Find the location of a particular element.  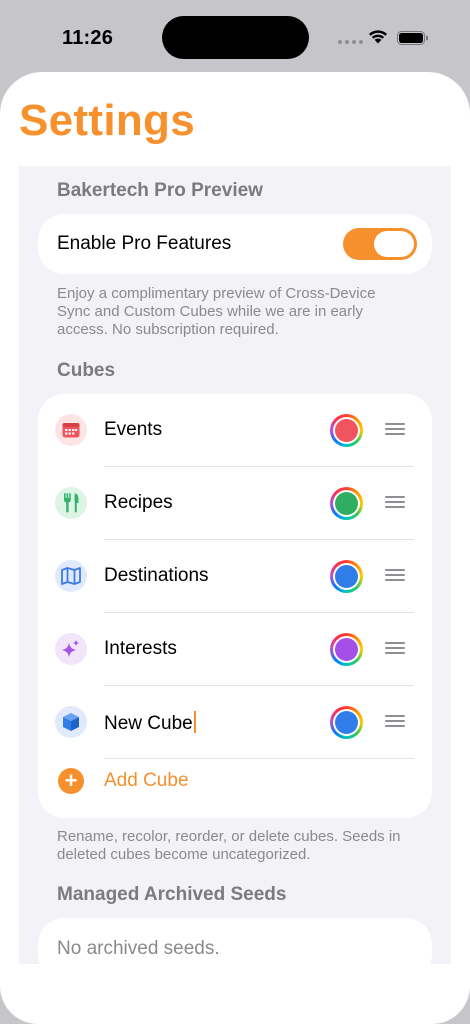

sparkles-icon is located at coordinates (71, 649).